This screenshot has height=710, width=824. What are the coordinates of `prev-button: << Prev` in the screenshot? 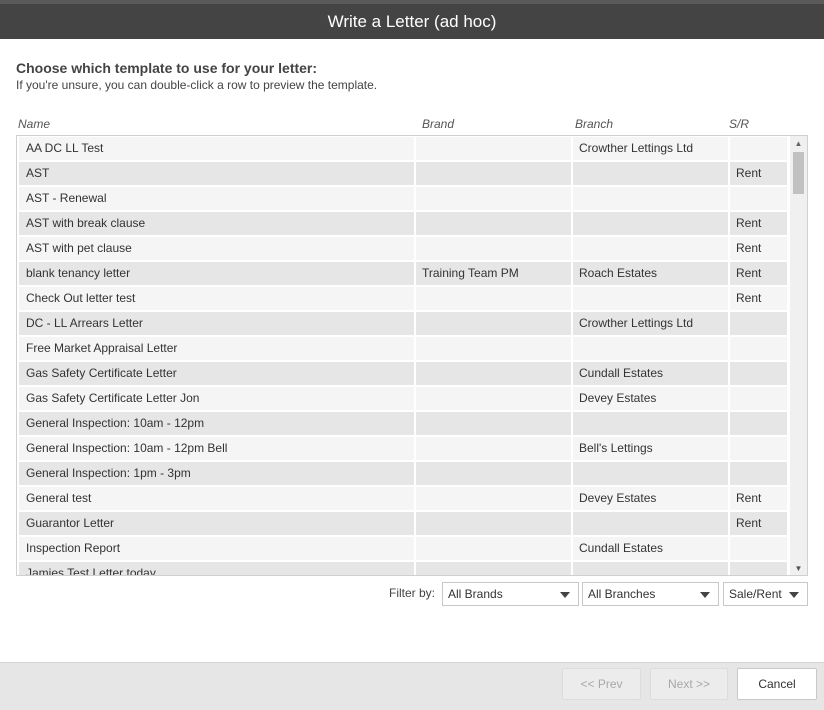 It's located at (601, 684).